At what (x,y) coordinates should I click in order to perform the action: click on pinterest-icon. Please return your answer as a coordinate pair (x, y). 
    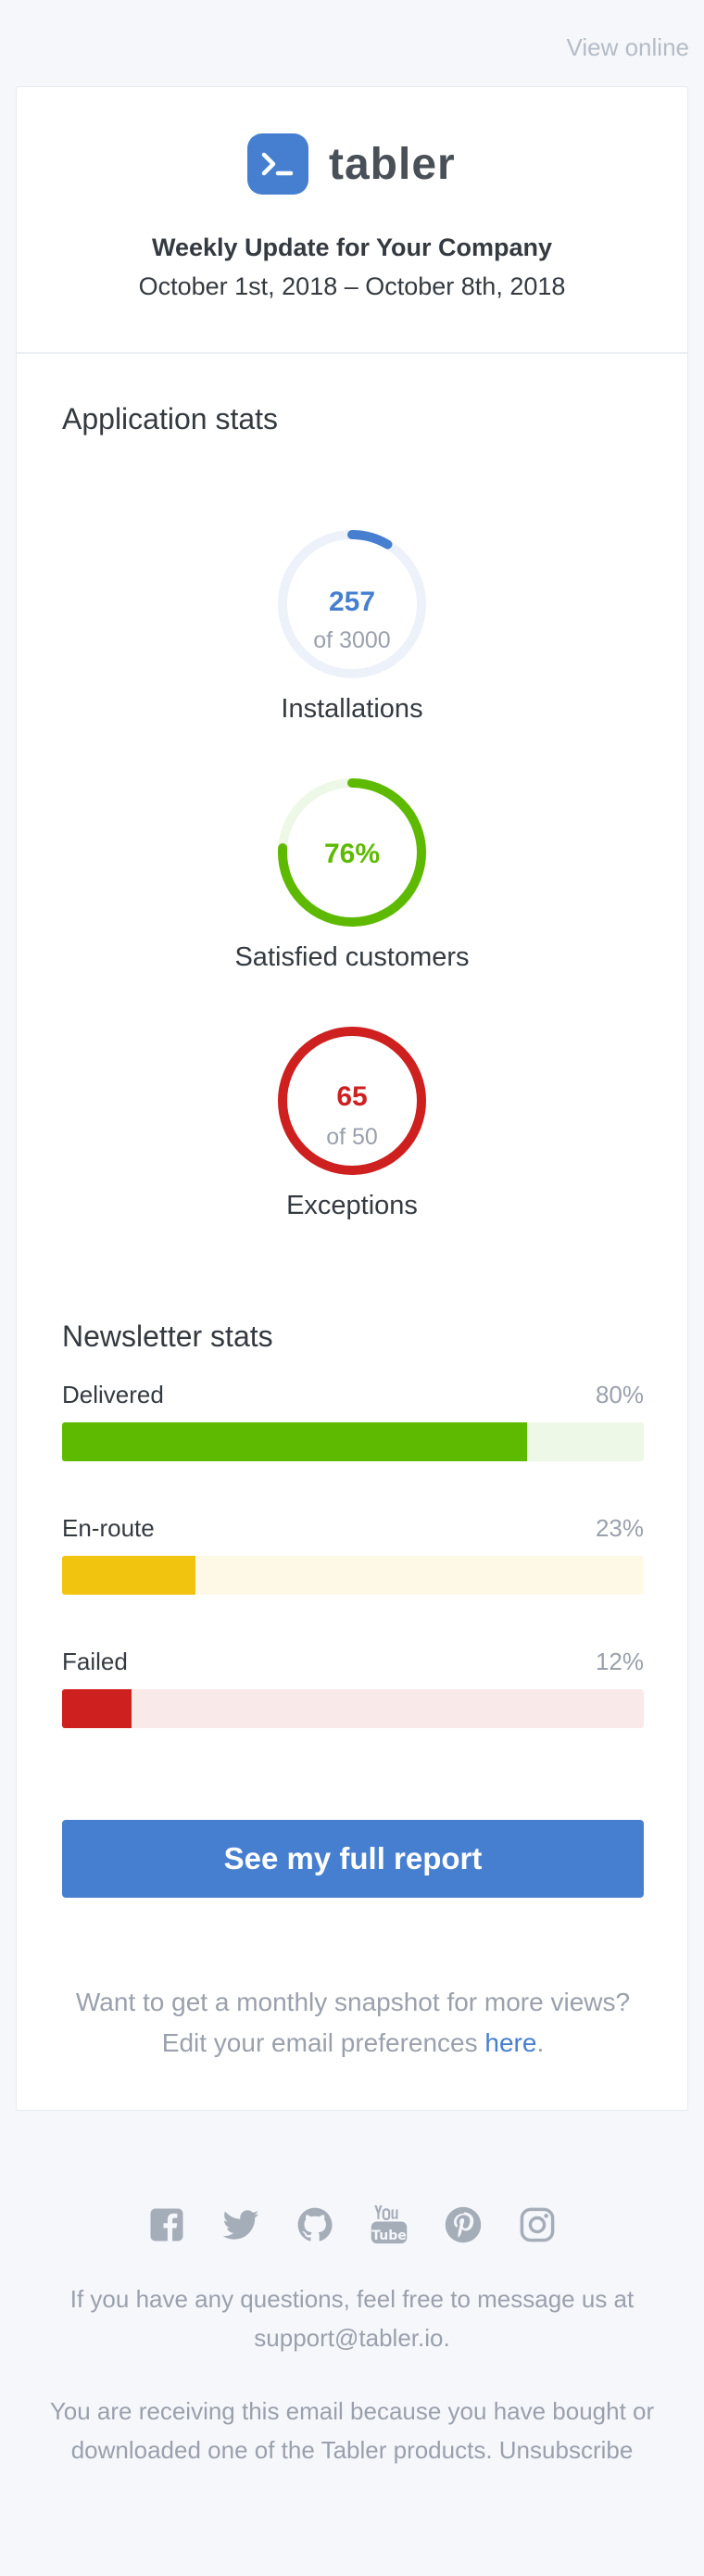
    Looking at the image, I should click on (463, 2224).